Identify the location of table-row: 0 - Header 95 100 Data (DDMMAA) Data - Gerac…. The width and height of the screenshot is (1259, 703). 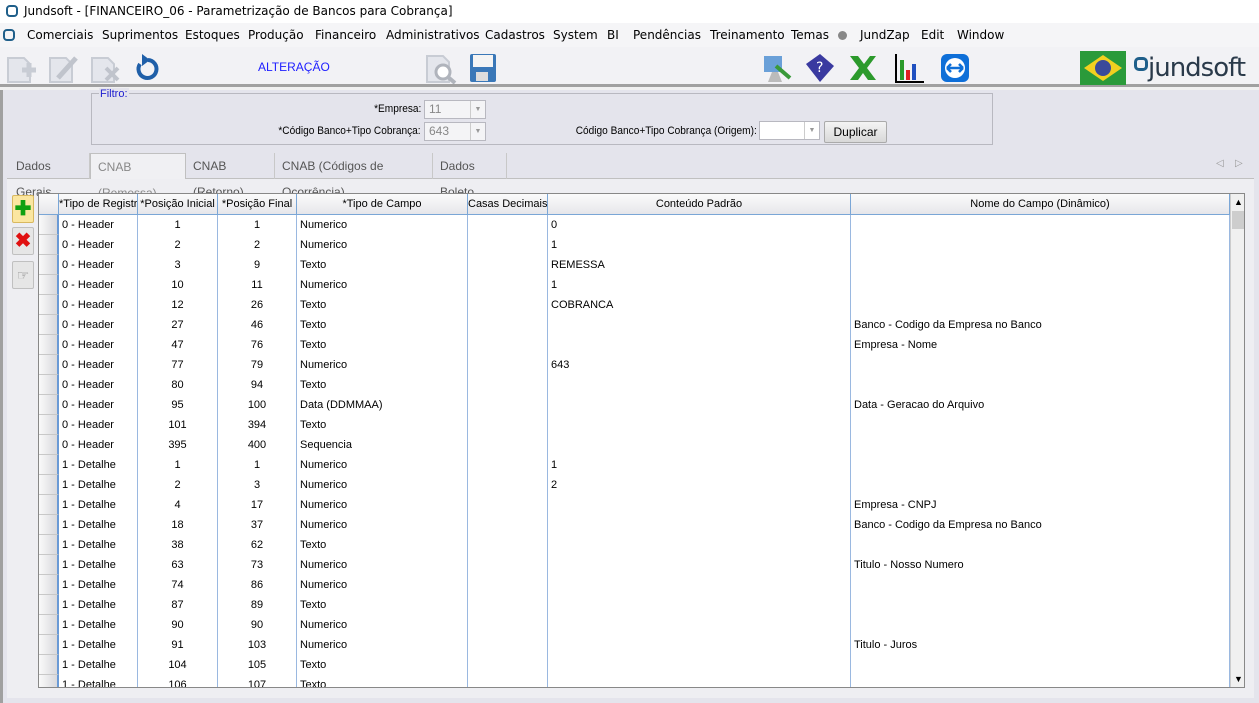
(634, 405).